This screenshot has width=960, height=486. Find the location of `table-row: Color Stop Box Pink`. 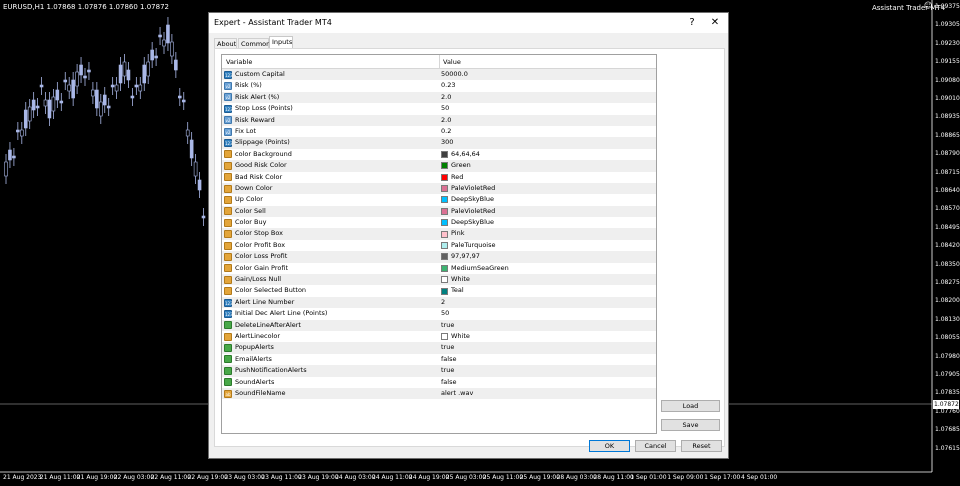

table-row: Color Stop Box Pink is located at coordinates (439, 234).